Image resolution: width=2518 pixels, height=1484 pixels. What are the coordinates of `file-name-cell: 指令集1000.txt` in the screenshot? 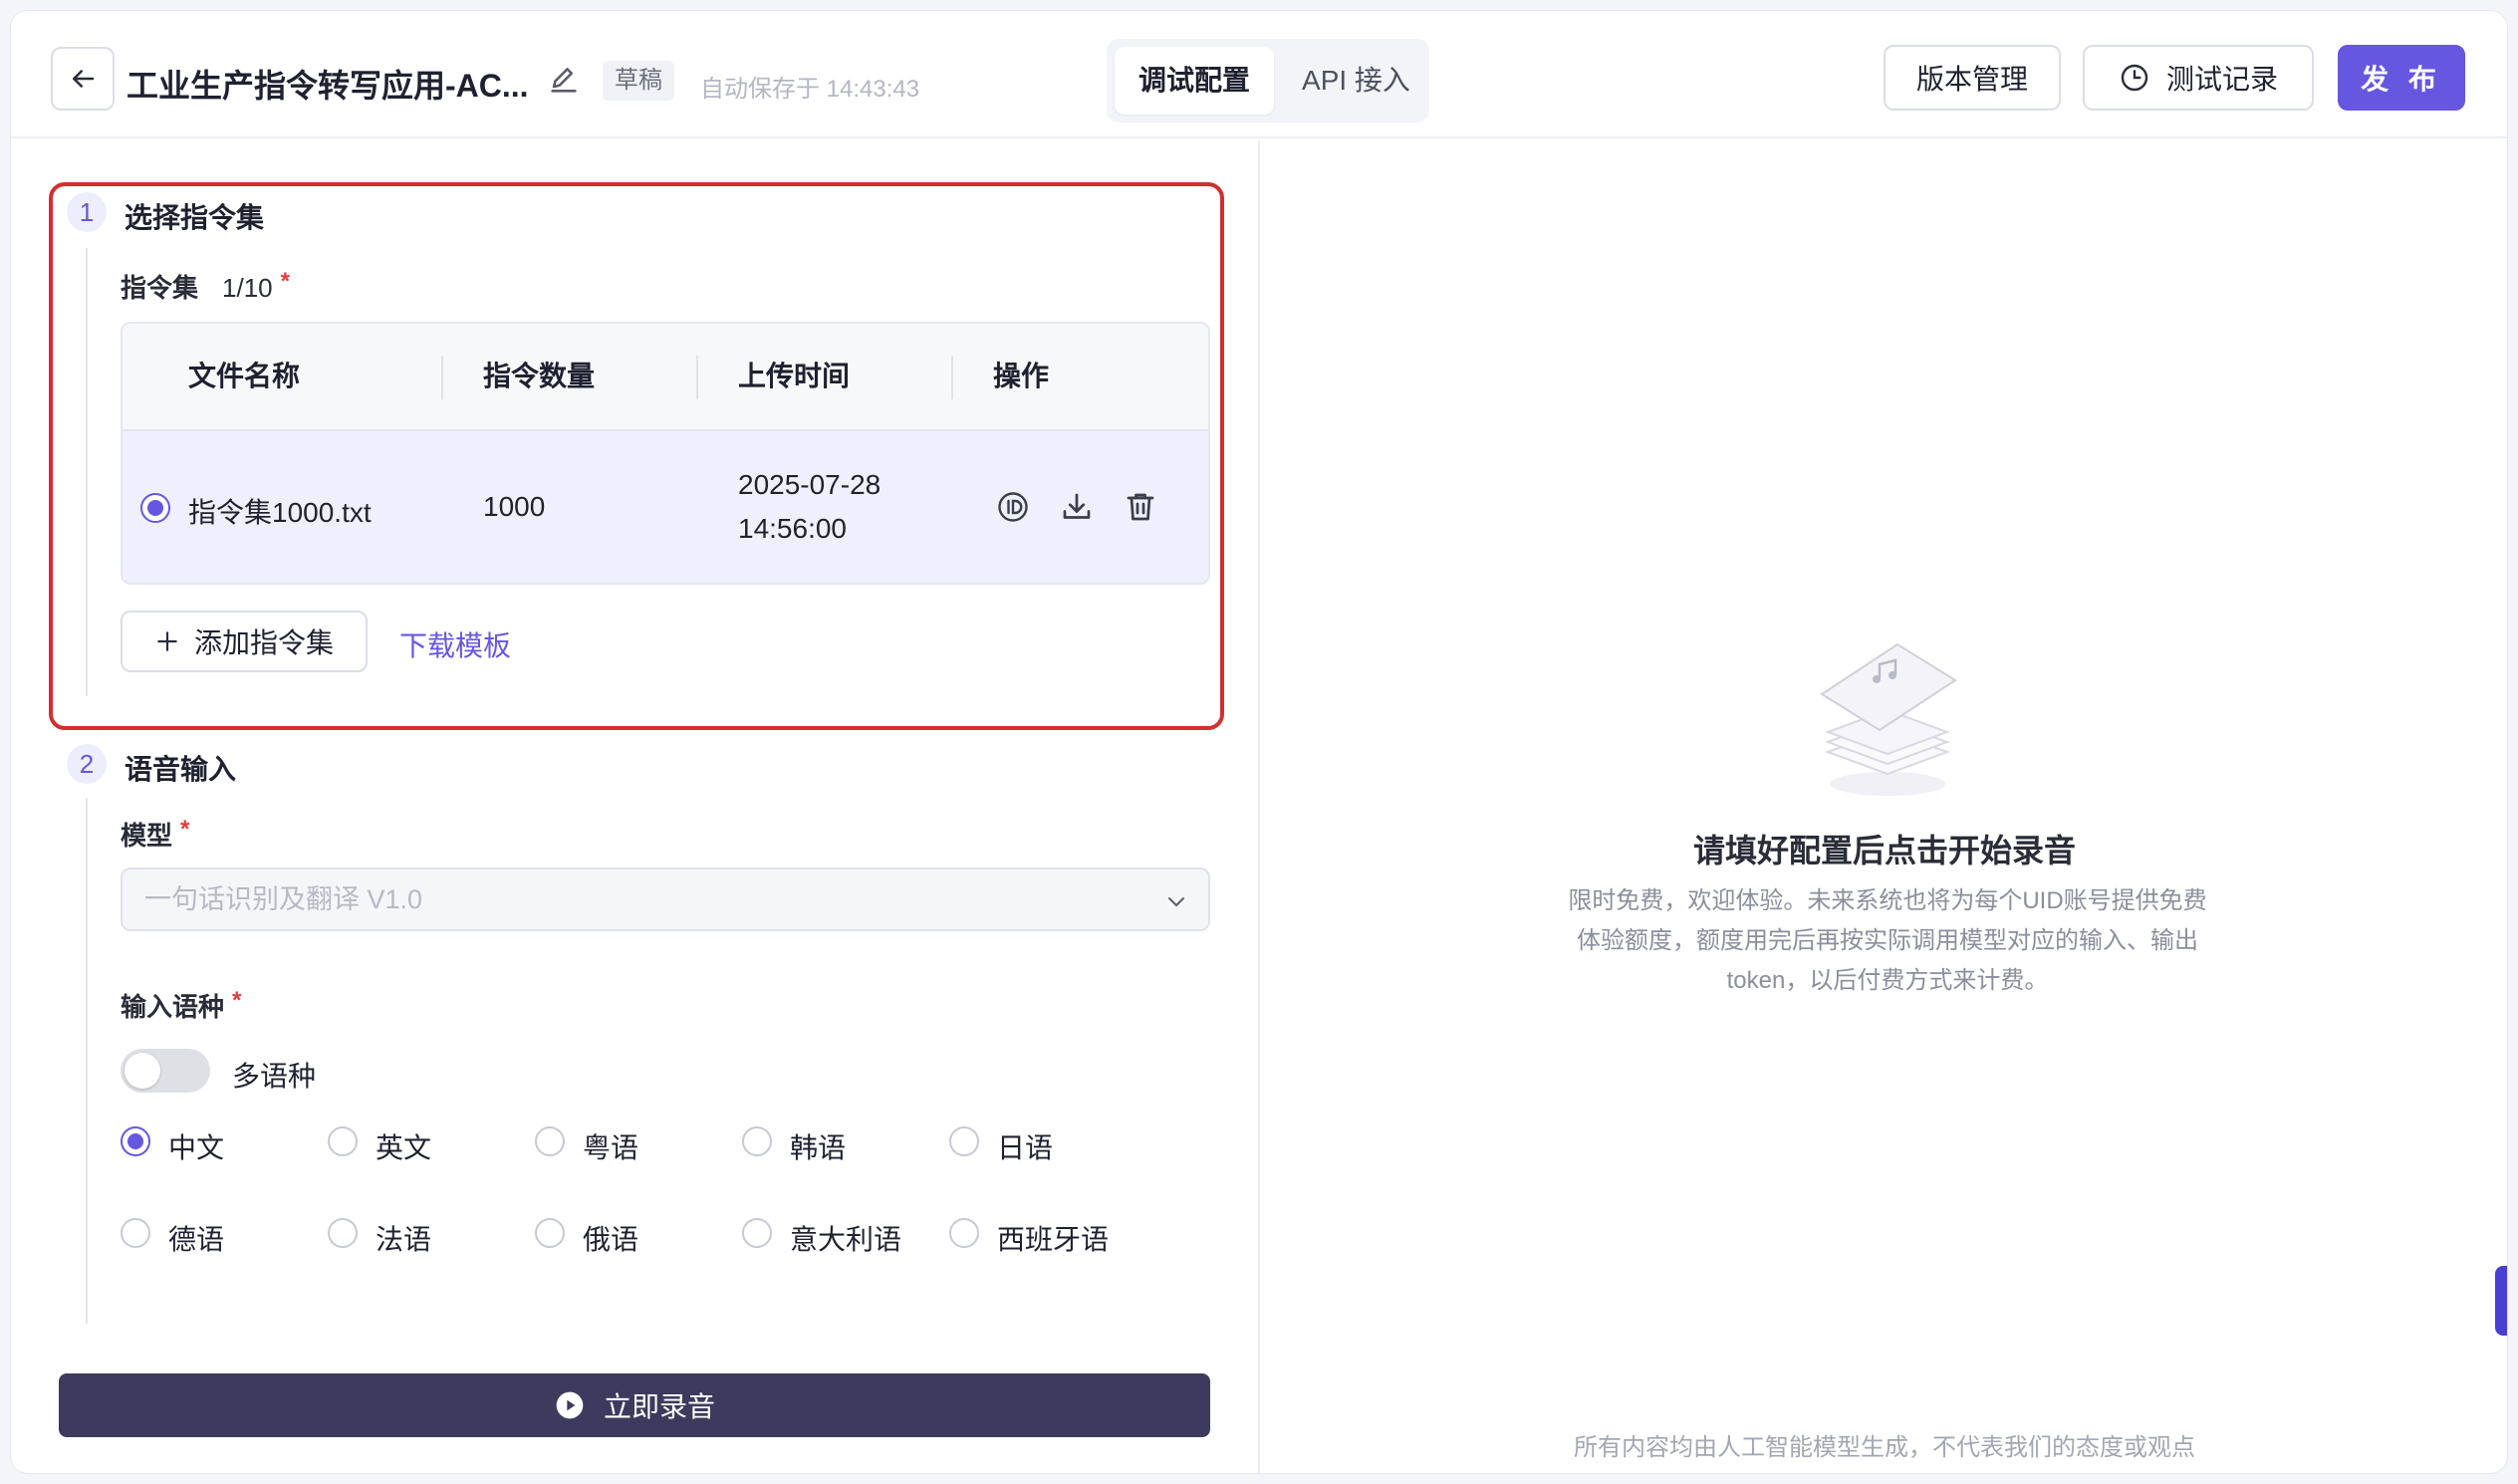 It's located at (280, 512).